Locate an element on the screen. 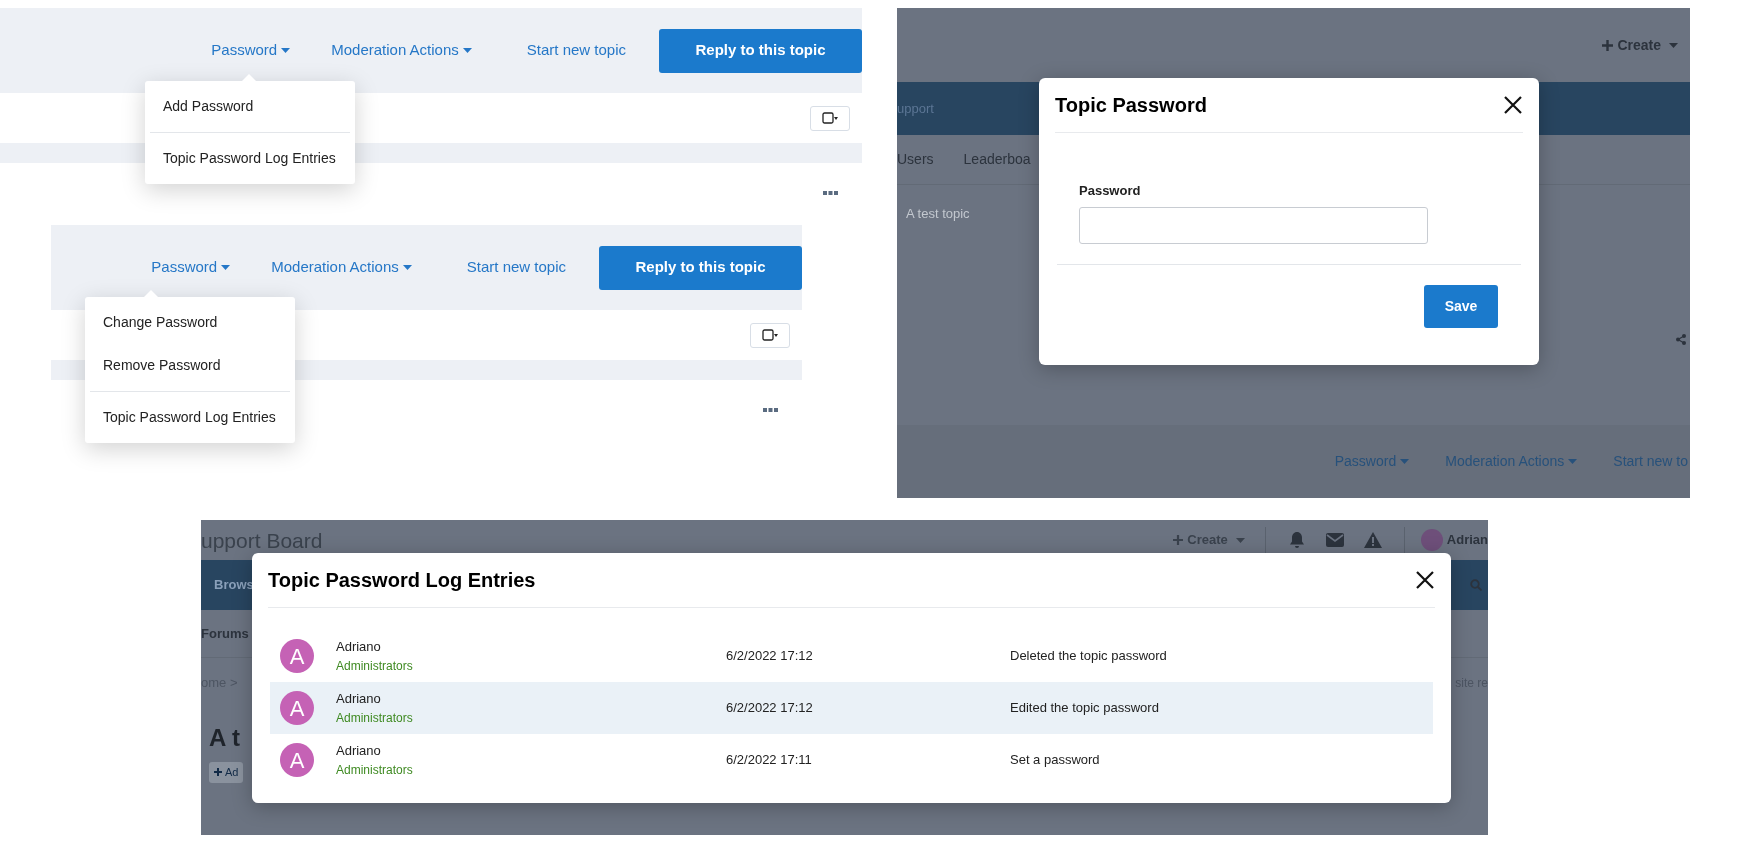  search-icon is located at coordinates (1476, 585).